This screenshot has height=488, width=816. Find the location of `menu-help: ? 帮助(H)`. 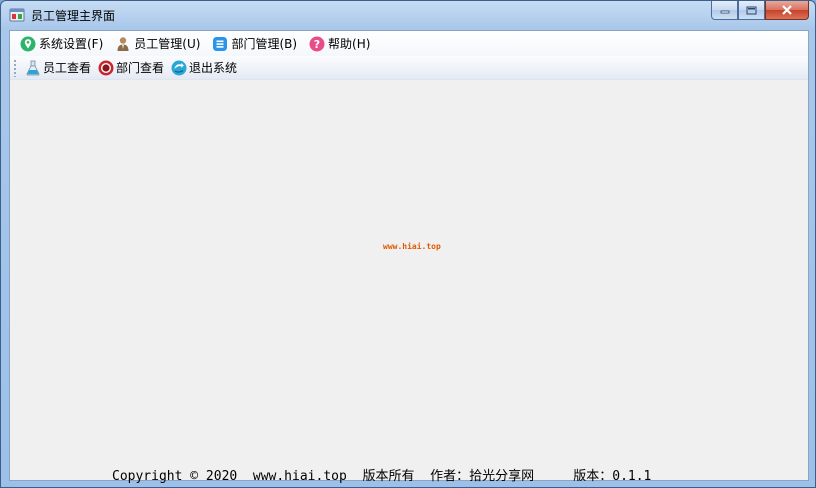

menu-help: ? 帮助(H) is located at coordinates (340, 44).